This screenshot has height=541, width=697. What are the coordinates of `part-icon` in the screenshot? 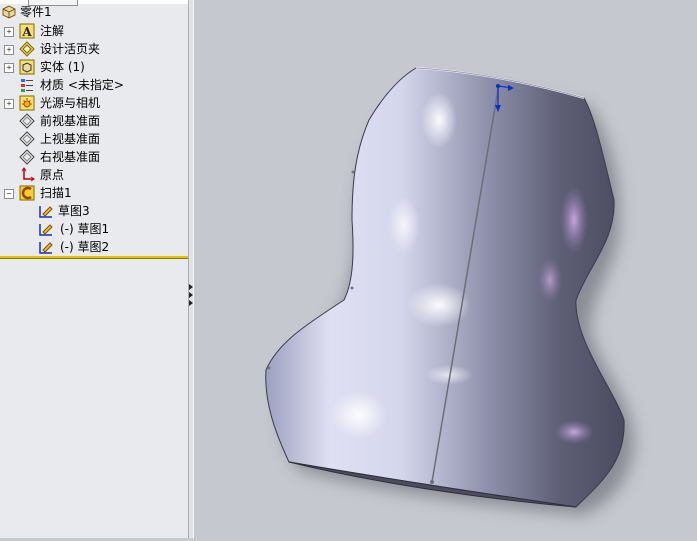 It's located at (9, 12).